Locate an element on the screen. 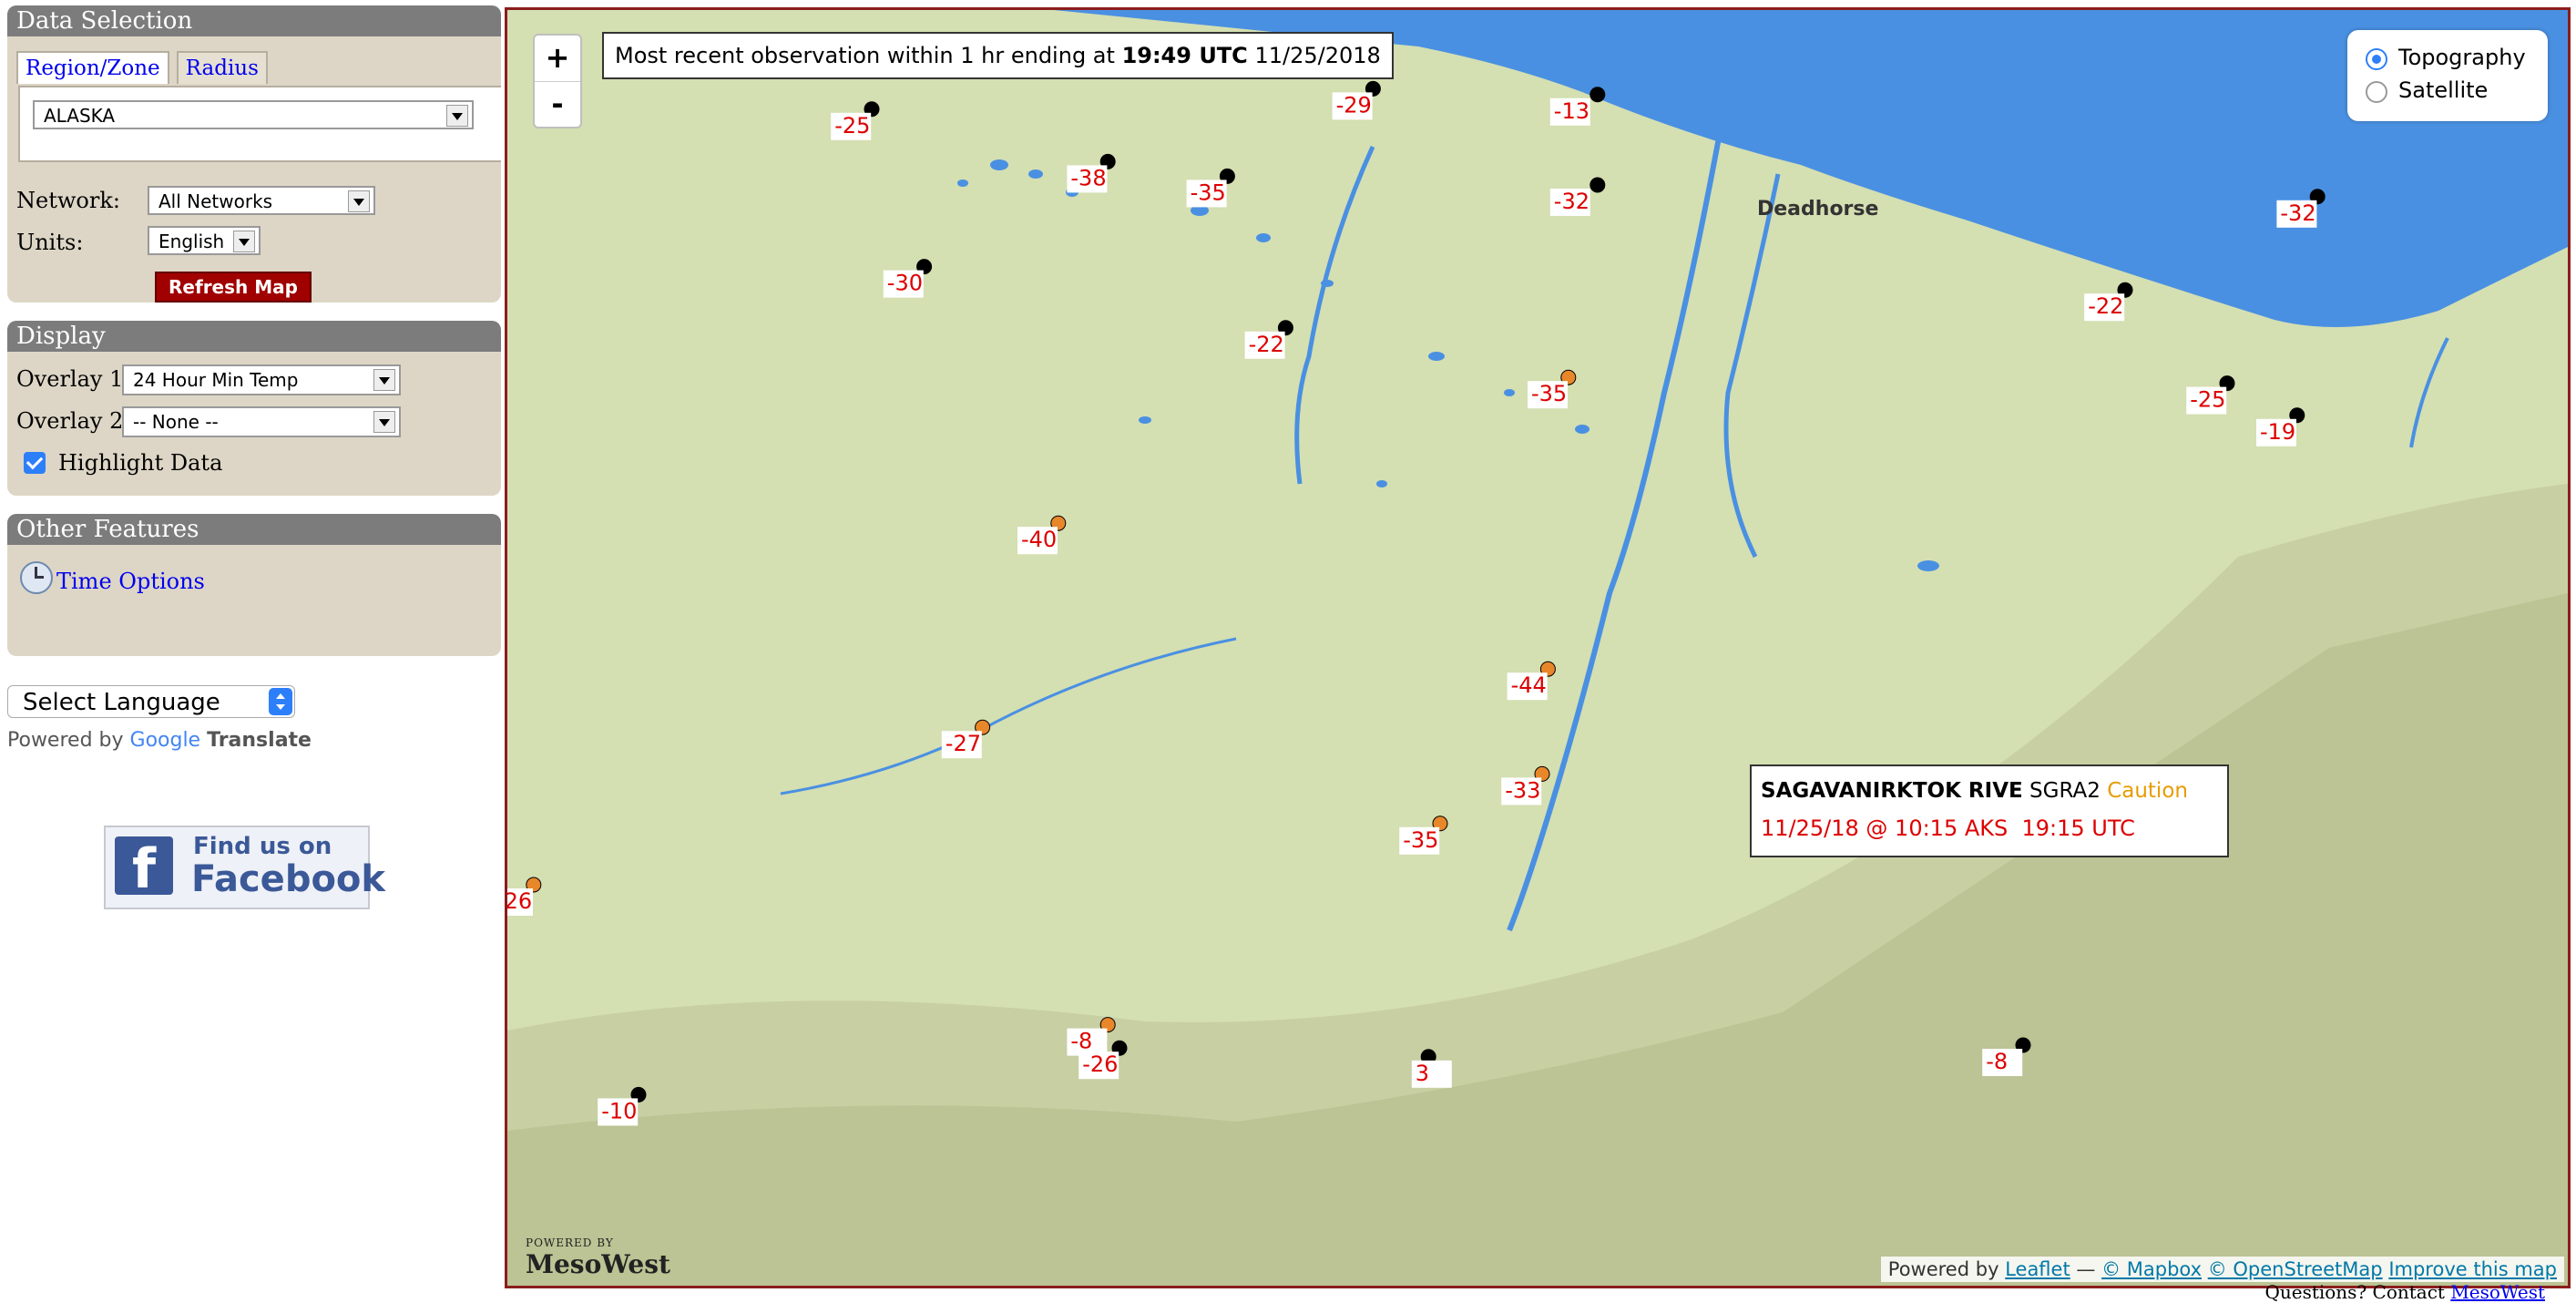 The image size is (2576, 1303). language-select: Select Language is located at coordinates (151, 701).